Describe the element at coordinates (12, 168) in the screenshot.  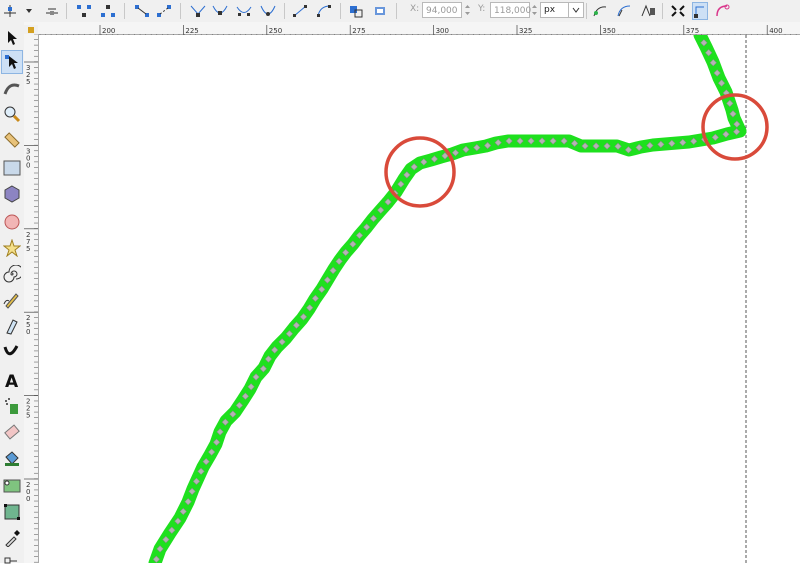
I see `rect-tool-icon` at that location.